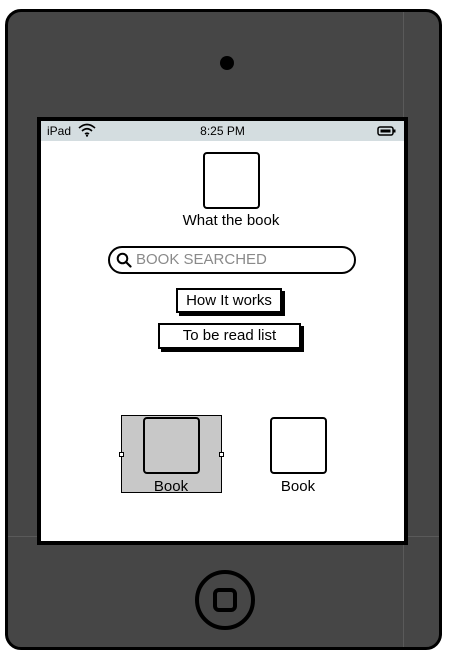 The image size is (459, 660). I want to click on logo-caption: What the book, so click(231, 220).